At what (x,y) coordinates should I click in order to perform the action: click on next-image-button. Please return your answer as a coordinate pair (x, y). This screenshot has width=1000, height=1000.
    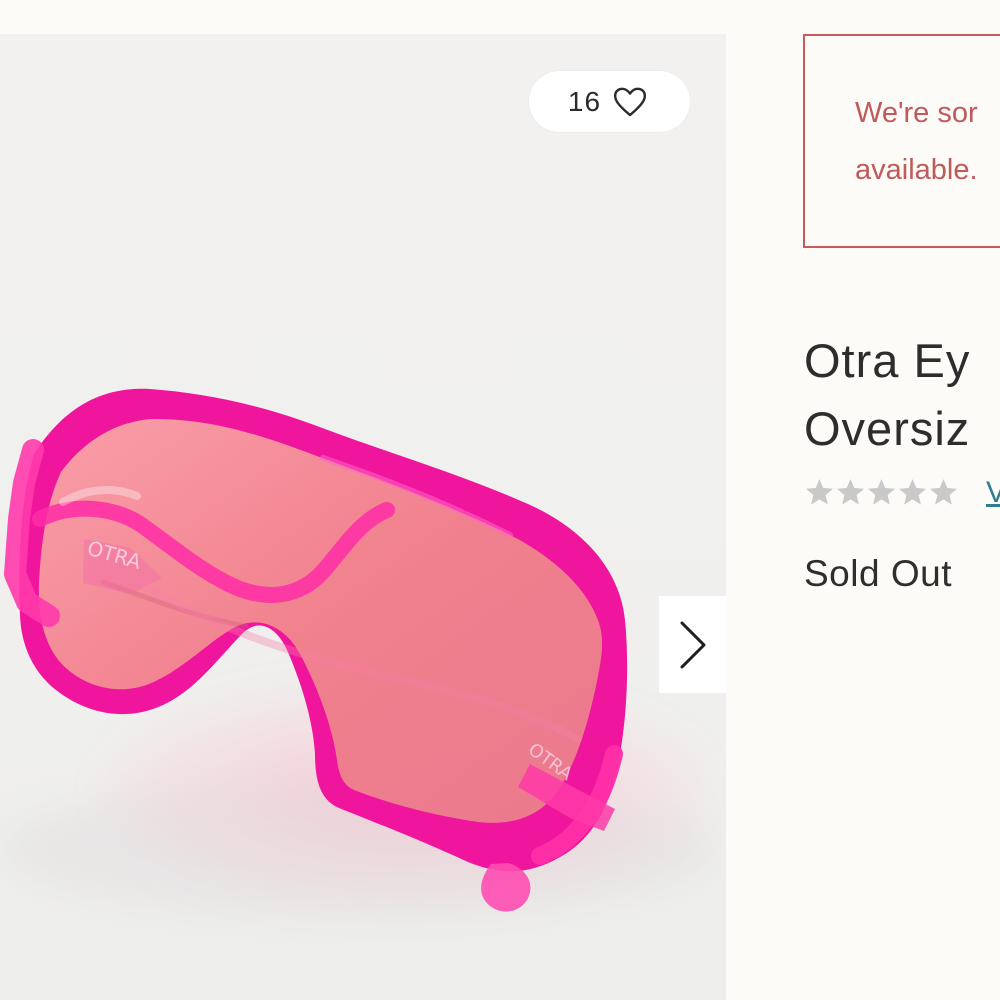
    Looking at the image, I should click on (692, 644).